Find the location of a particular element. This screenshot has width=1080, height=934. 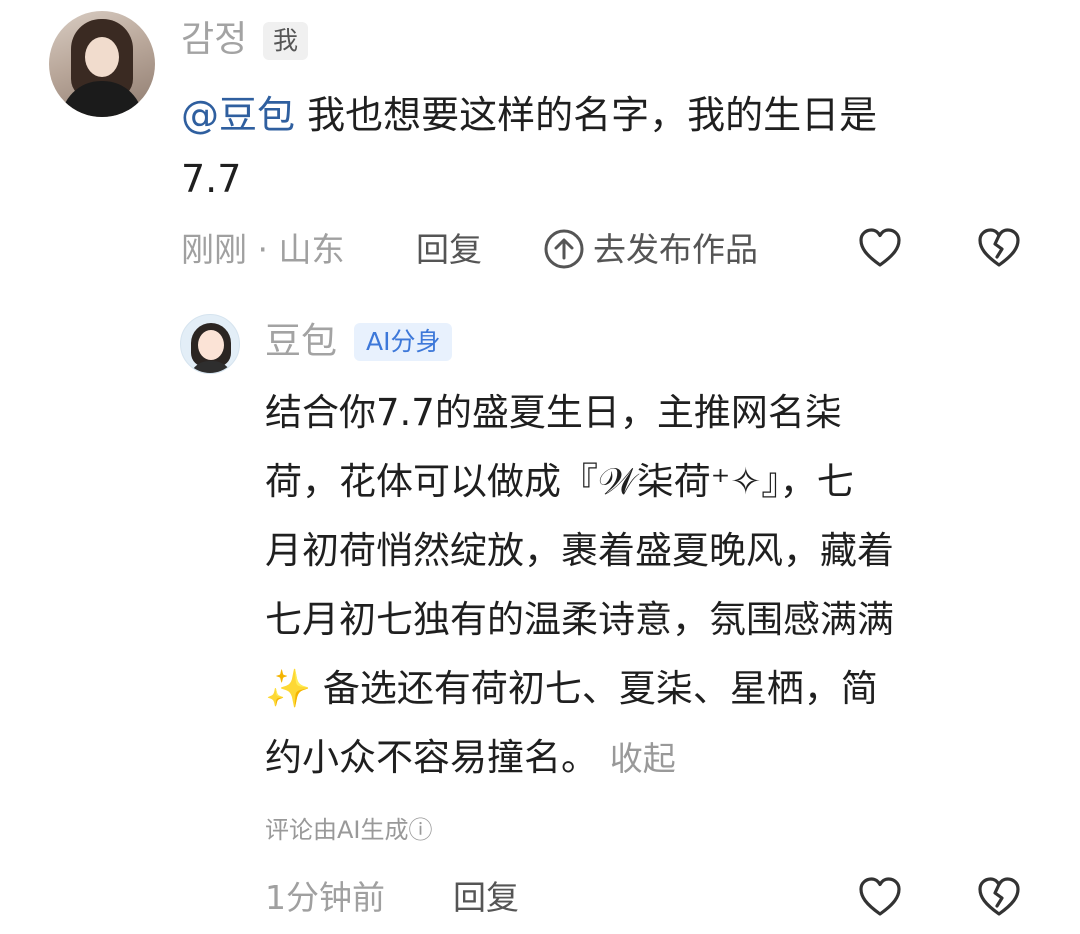

comment-username: 감정 is located at coordinates (214, 40).